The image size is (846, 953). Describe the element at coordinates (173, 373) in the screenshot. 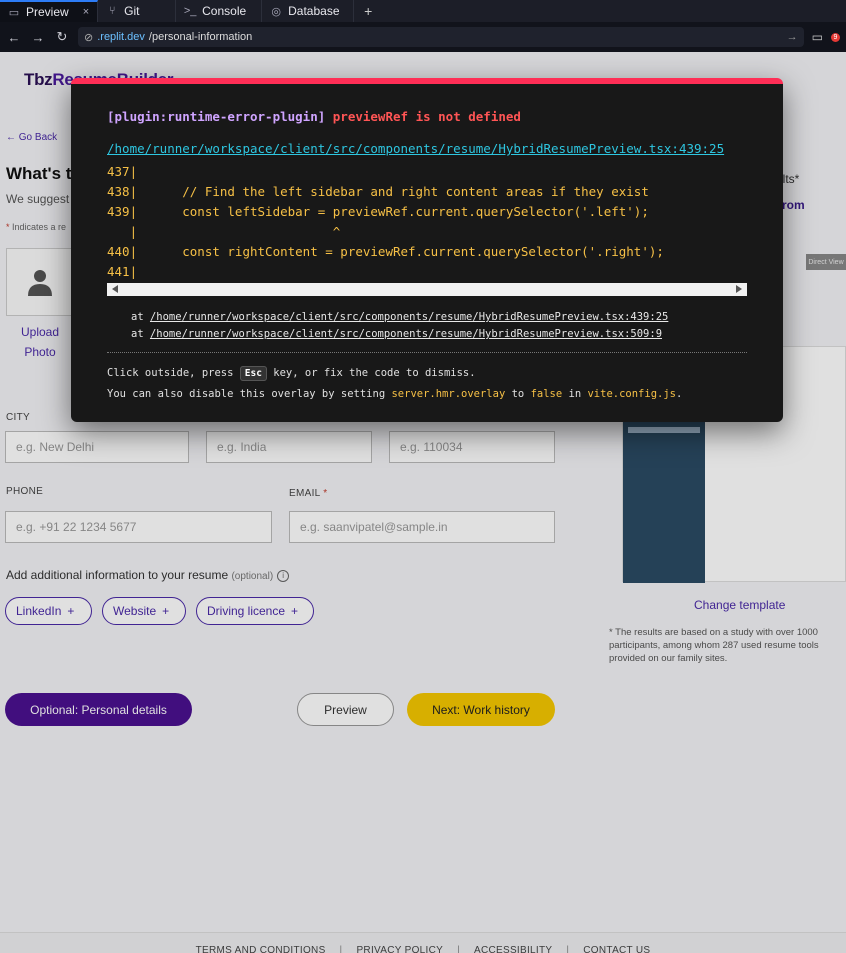

I see `tip-text: Click outside, press` at that location.